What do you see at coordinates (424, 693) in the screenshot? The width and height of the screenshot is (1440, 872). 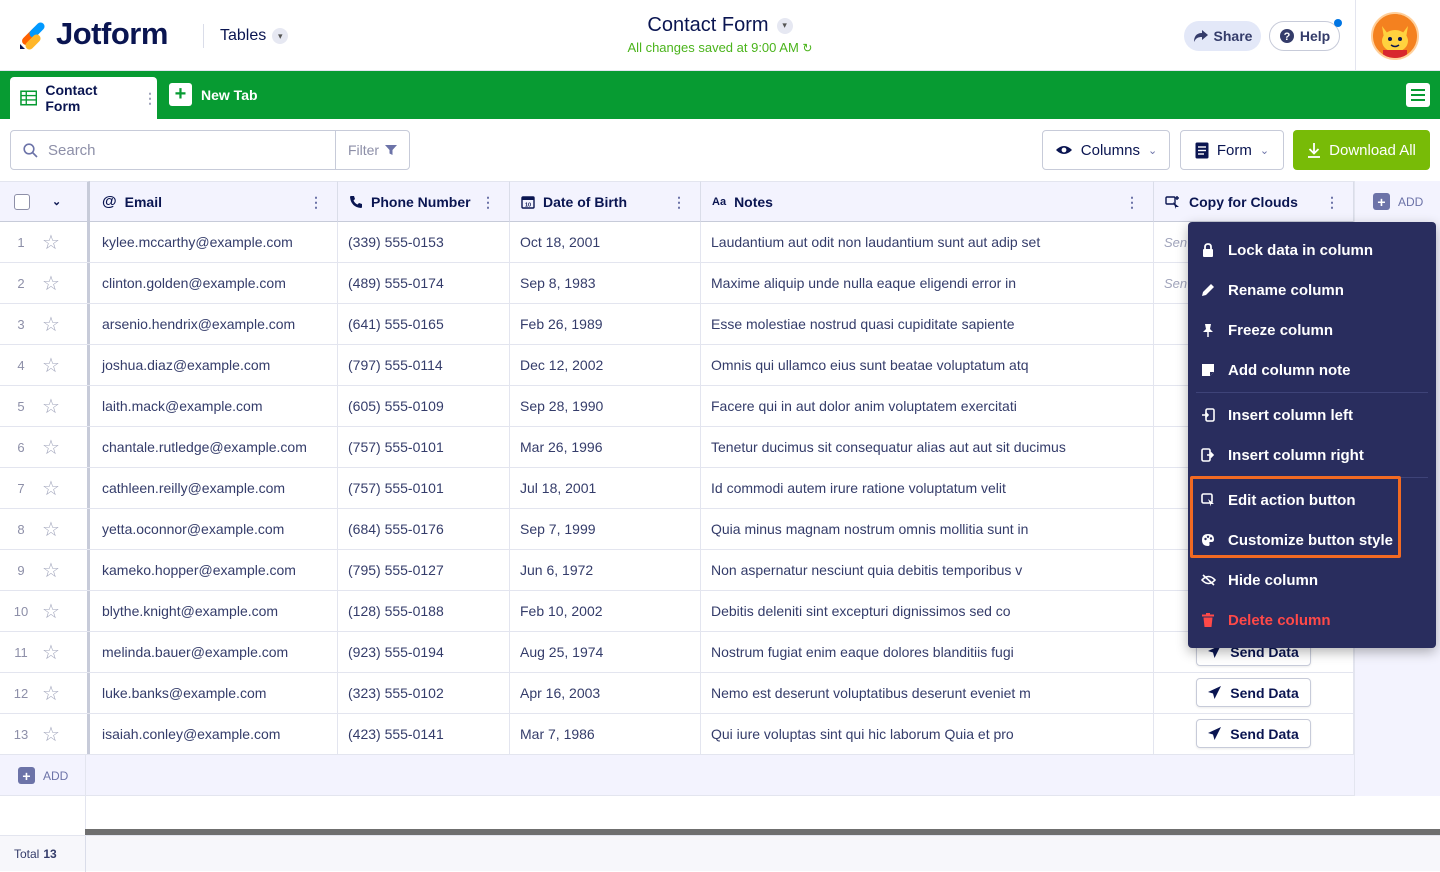 I see `cell-phone: (323) 555-0102` at bounding box center [424, 693].